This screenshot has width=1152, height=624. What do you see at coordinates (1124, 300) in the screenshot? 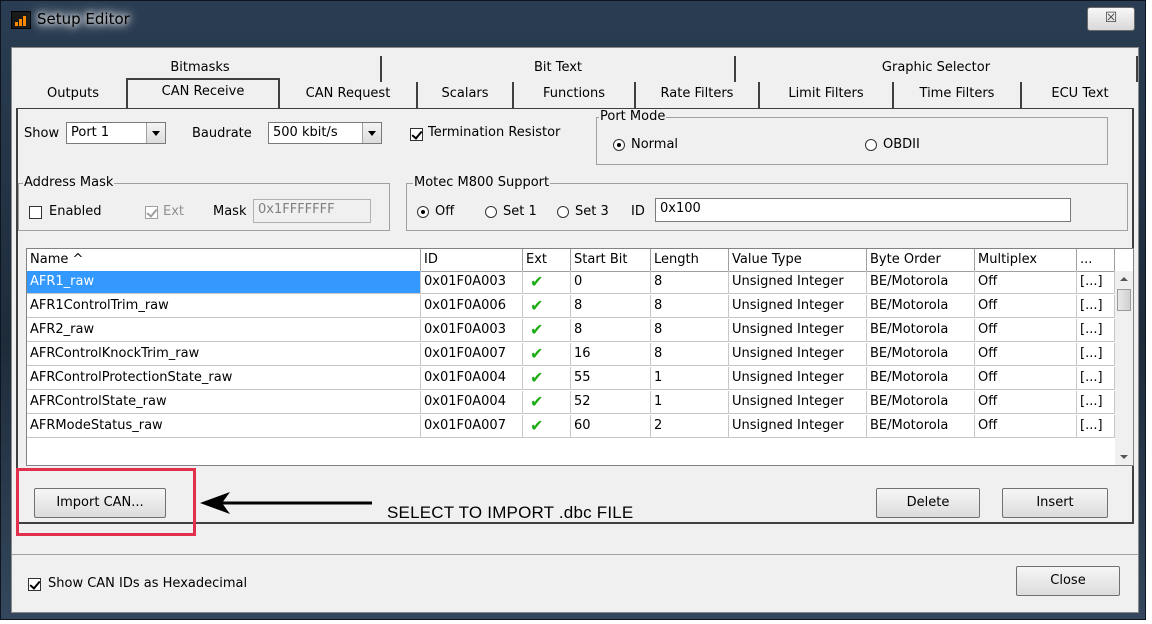
I see `scroll-thumb` at bounding box center [1124, 300].